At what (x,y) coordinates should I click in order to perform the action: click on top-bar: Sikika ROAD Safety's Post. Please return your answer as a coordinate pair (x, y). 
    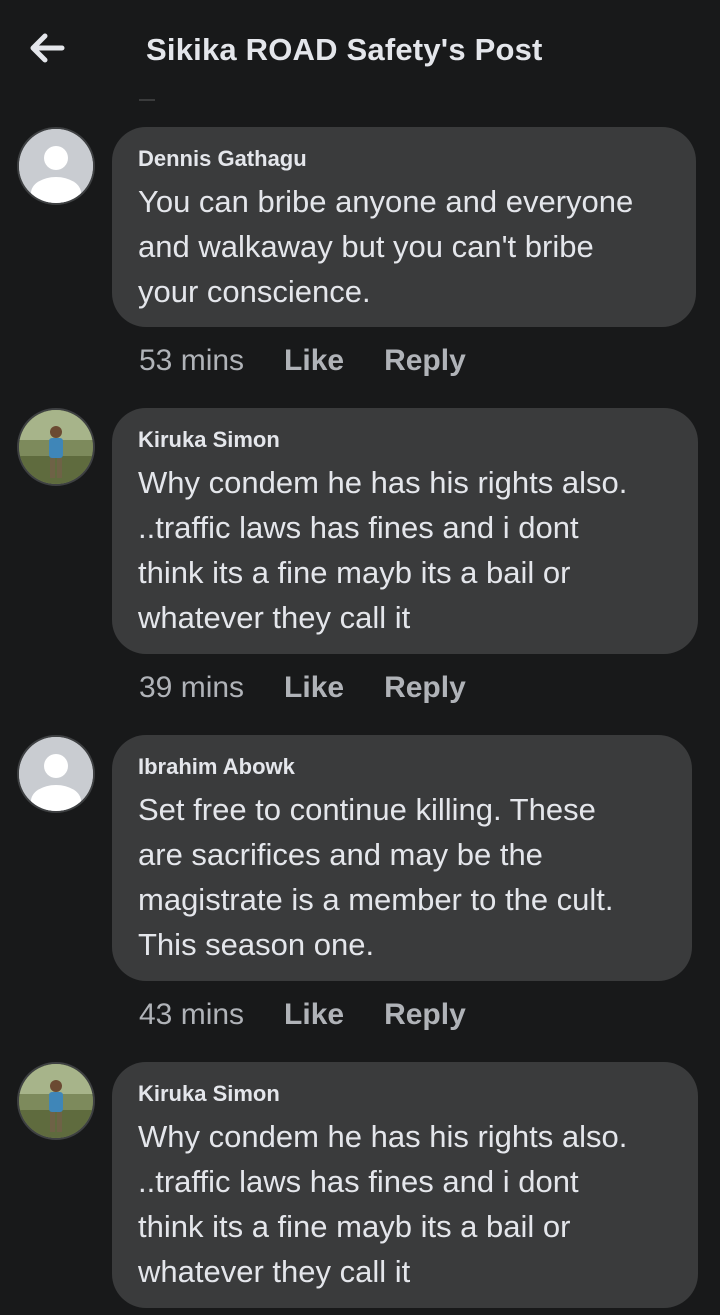
    Looking at the image, I should click on (360, 50).